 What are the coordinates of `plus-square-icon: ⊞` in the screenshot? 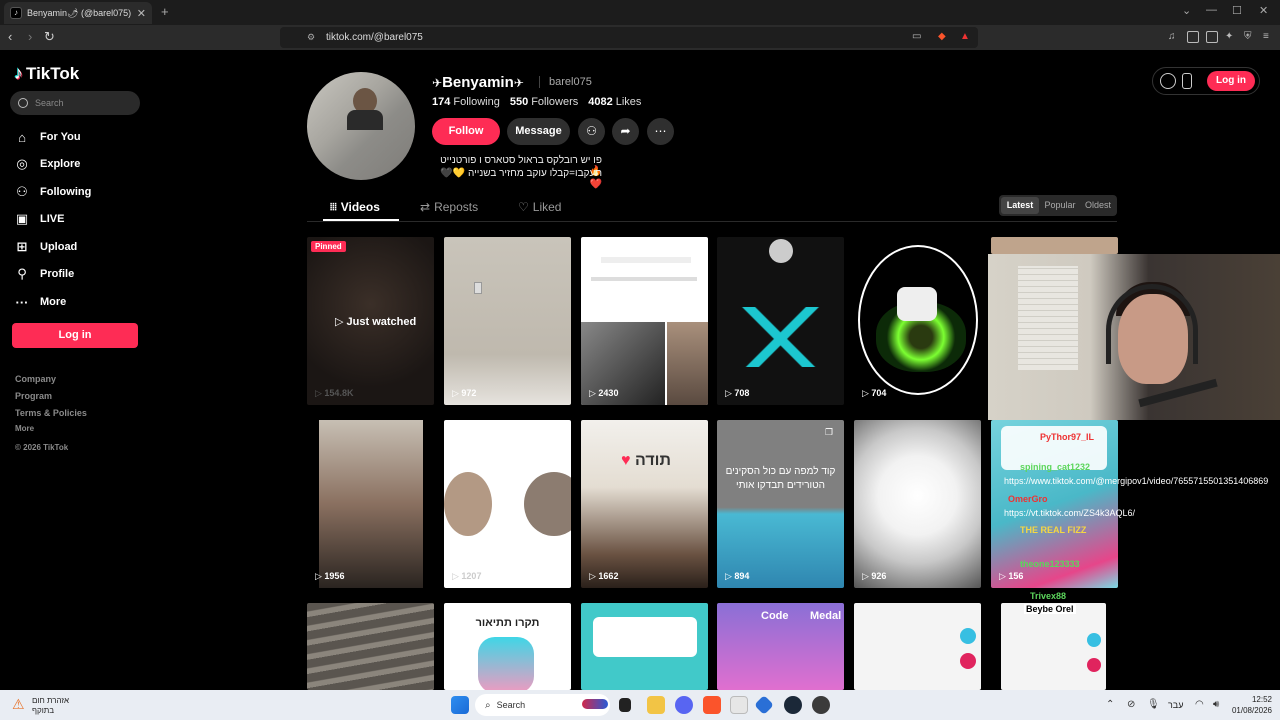 It's located at (22, 246).